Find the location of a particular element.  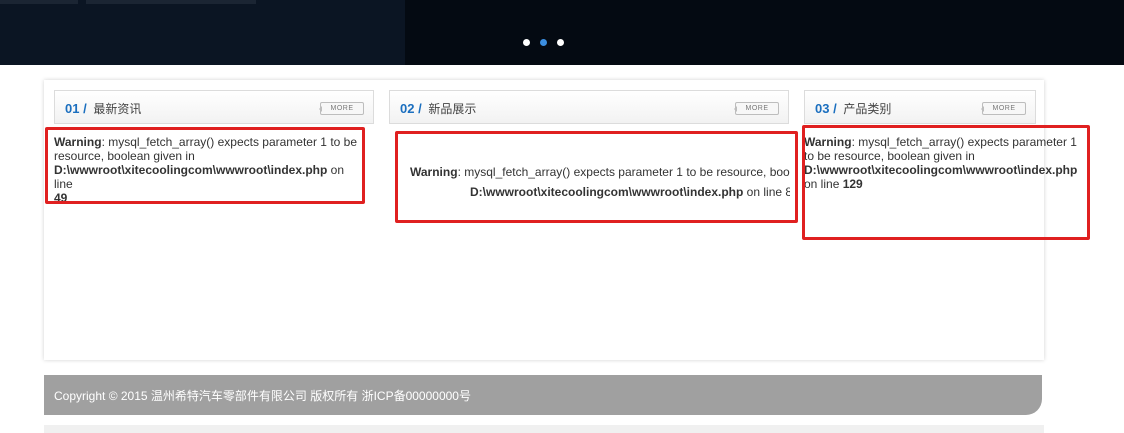

column-title: 02 / 新品展示 is located at coordinates (438, 108).